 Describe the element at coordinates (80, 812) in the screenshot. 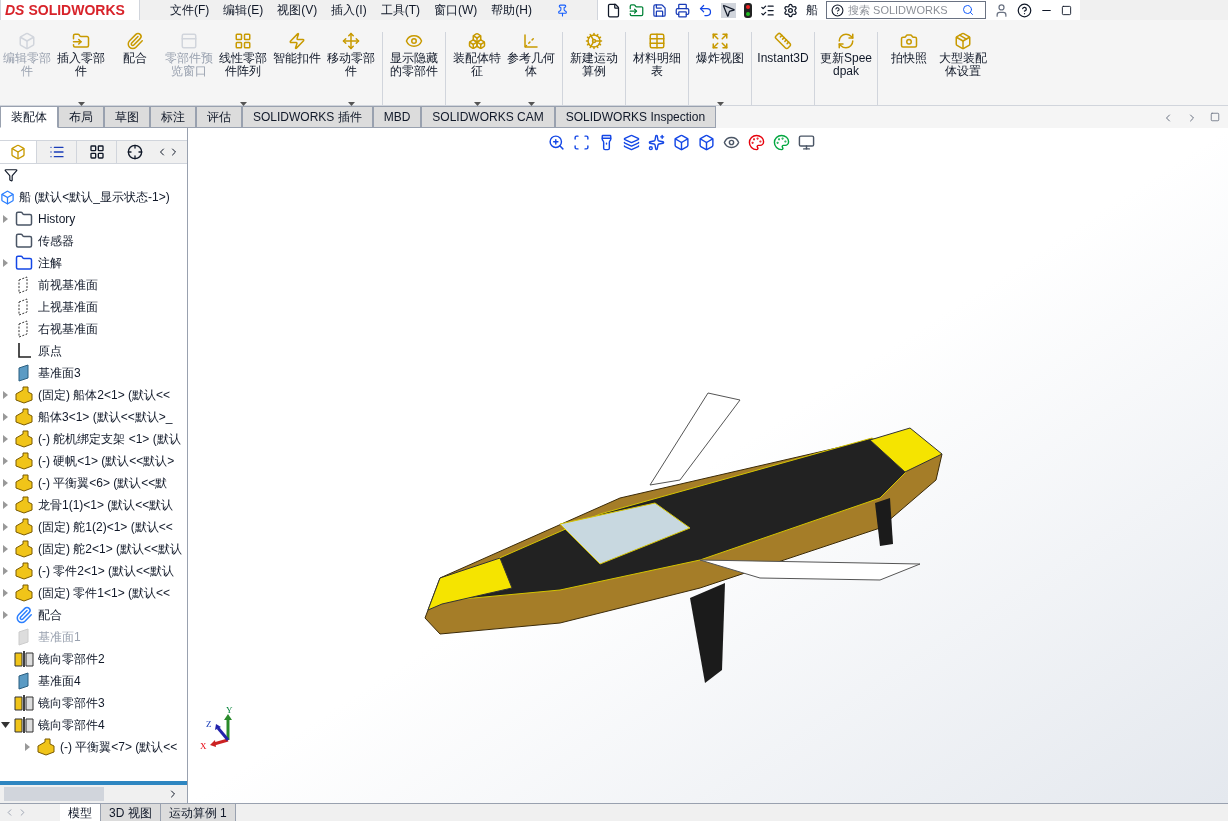

I see `view-tab: 模型` at that location.